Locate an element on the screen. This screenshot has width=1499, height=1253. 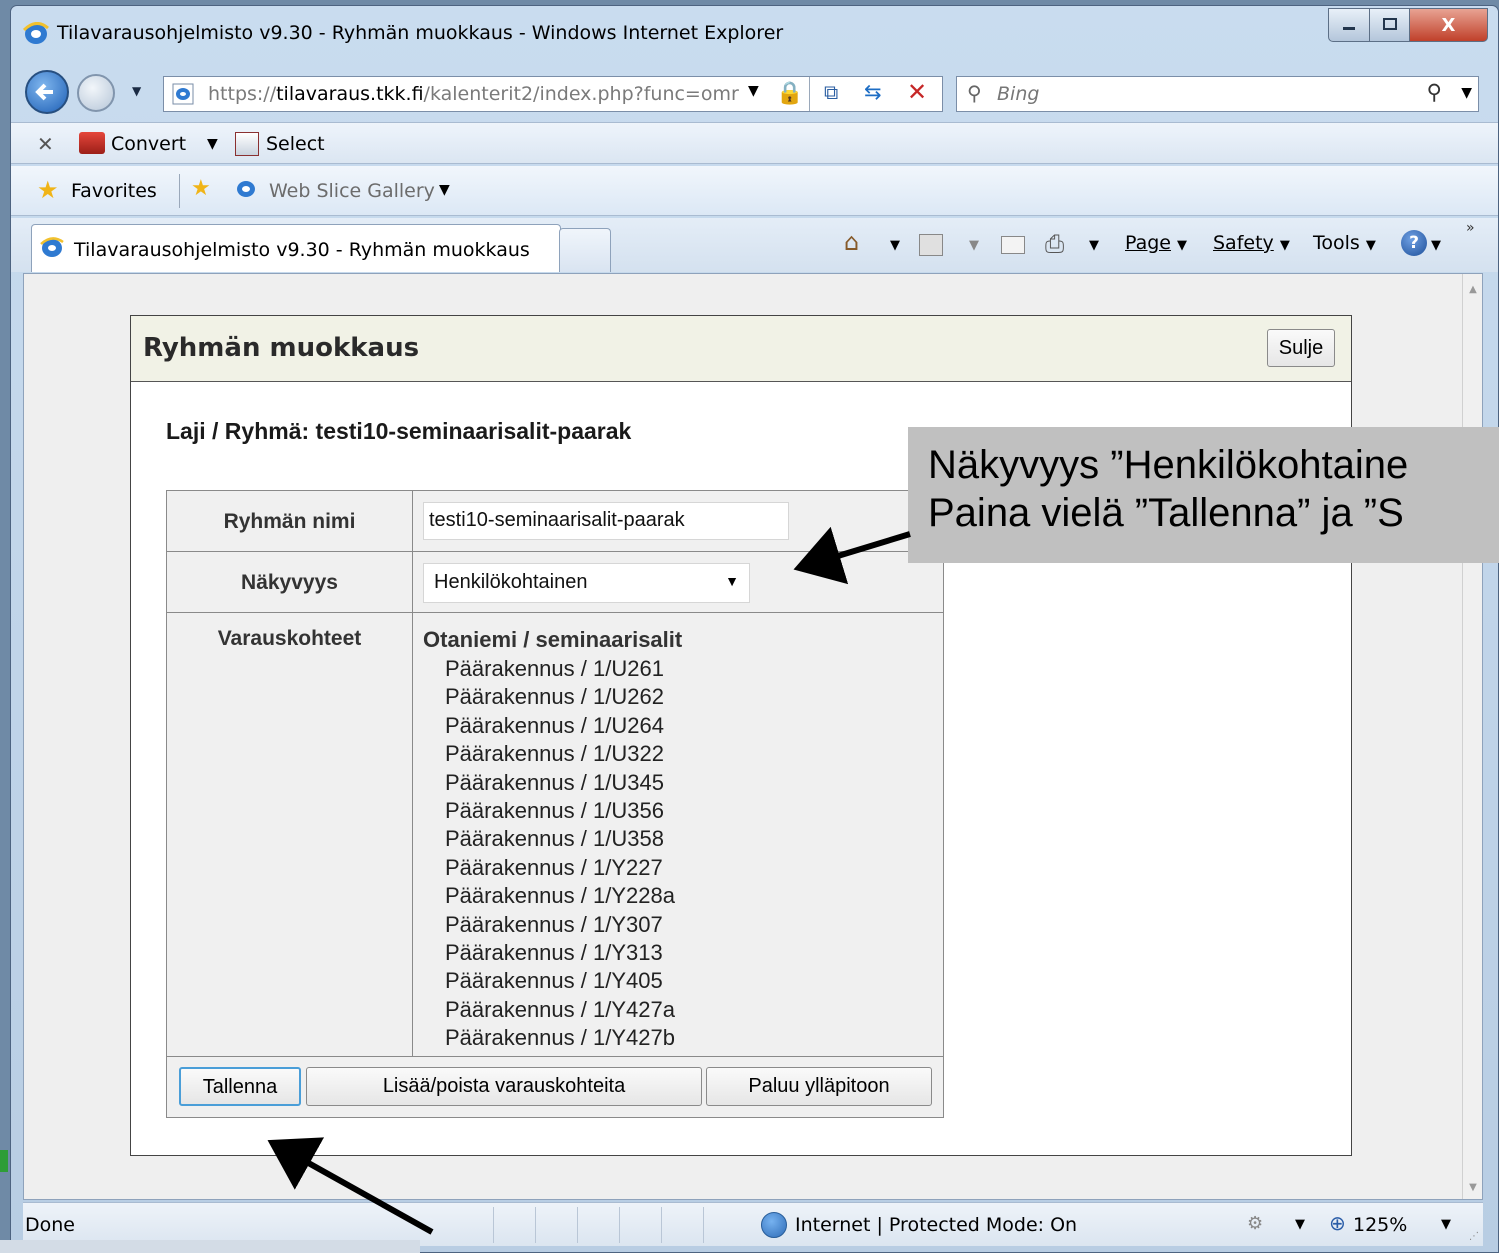
visibility-select: Henkilökohtainen ▼ is located at coordinates (586, 583).